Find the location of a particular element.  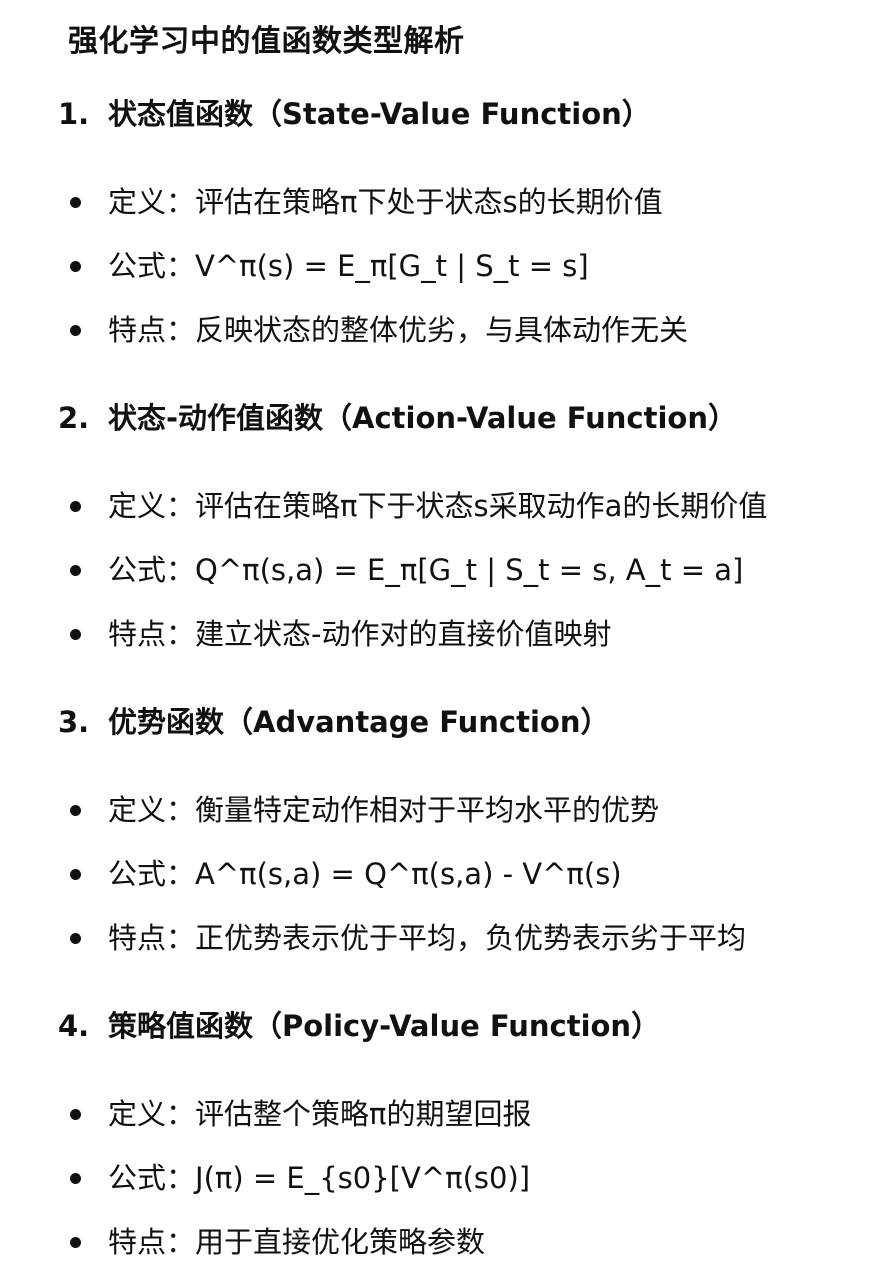

list-item-feature: 特点：反映状态的整体优劣，与具体动作无关 is located at coordinates (444, 330).